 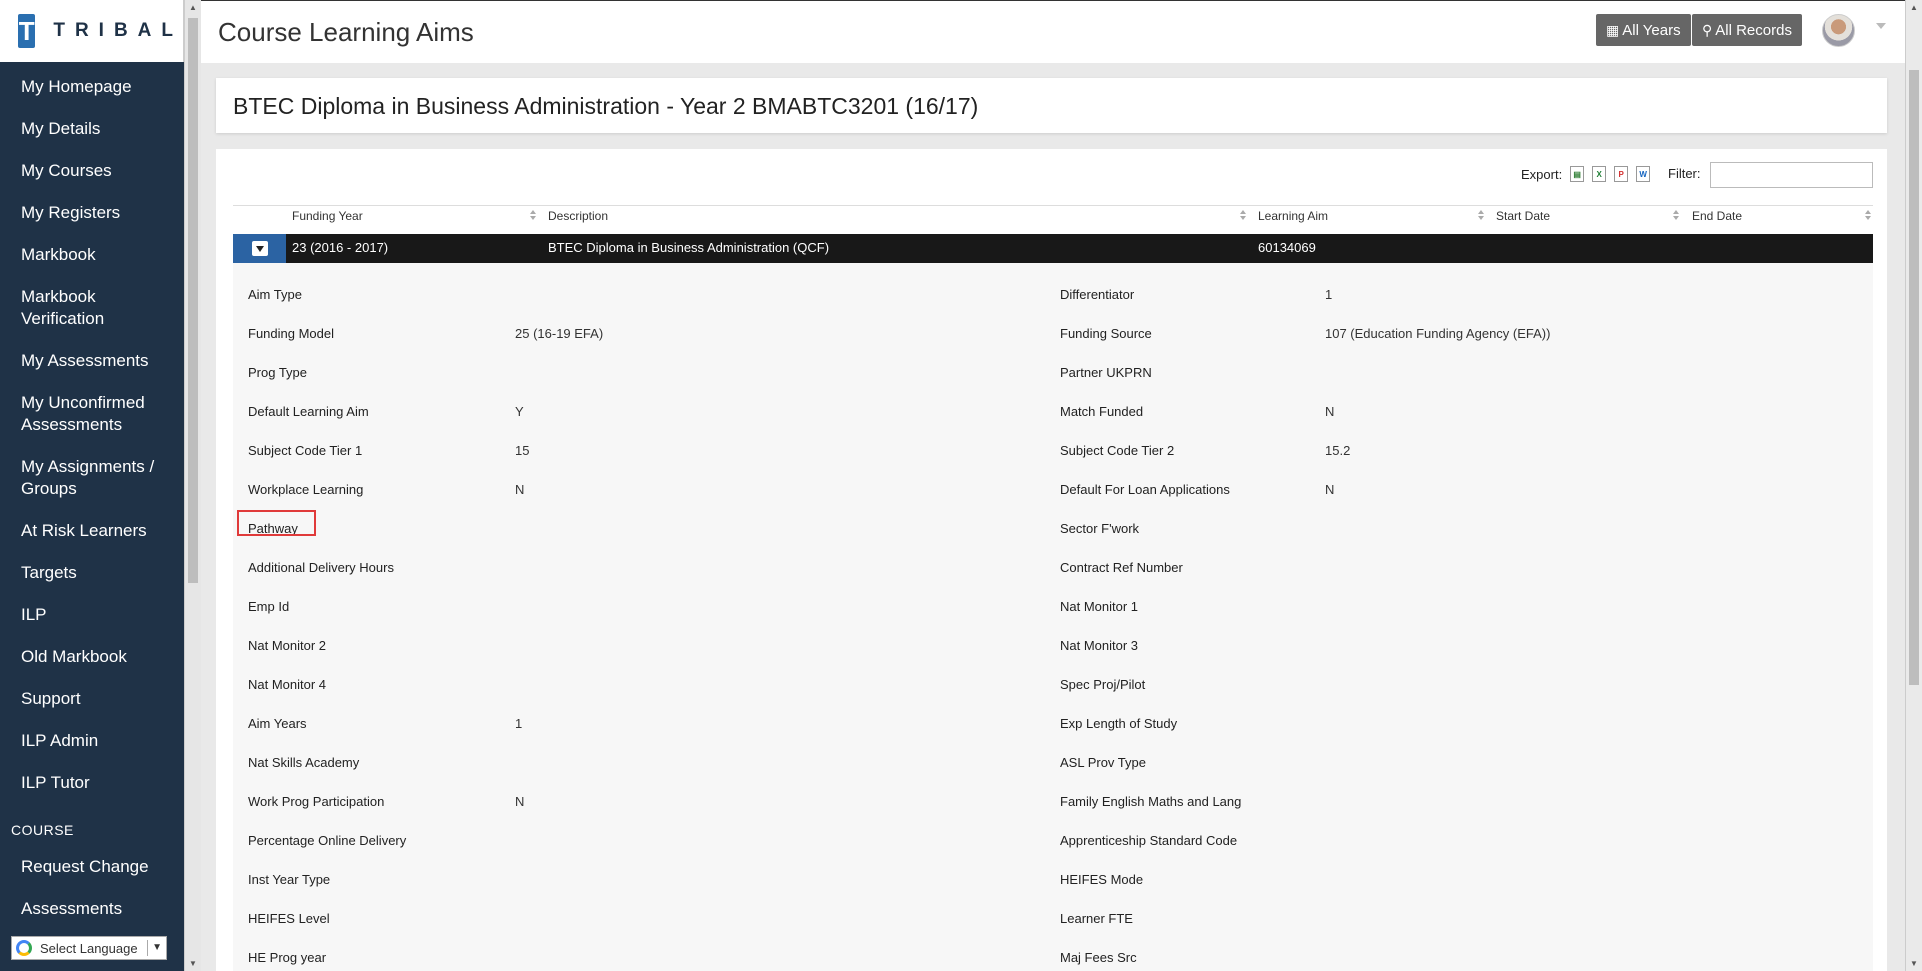 What do you see at coordinates (289, 918) in the screenshot?
I see `detail-label-heifes-level: HEIFES Level` at bounding box center [289, 918].